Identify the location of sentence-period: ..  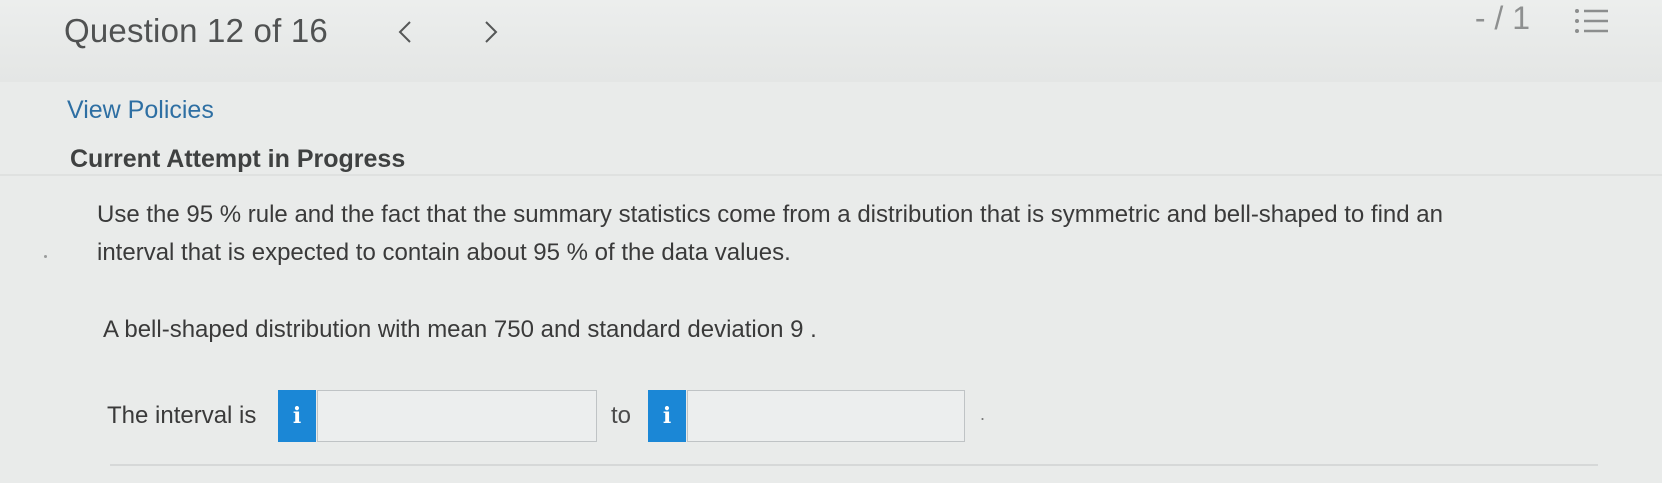
(983, 414).